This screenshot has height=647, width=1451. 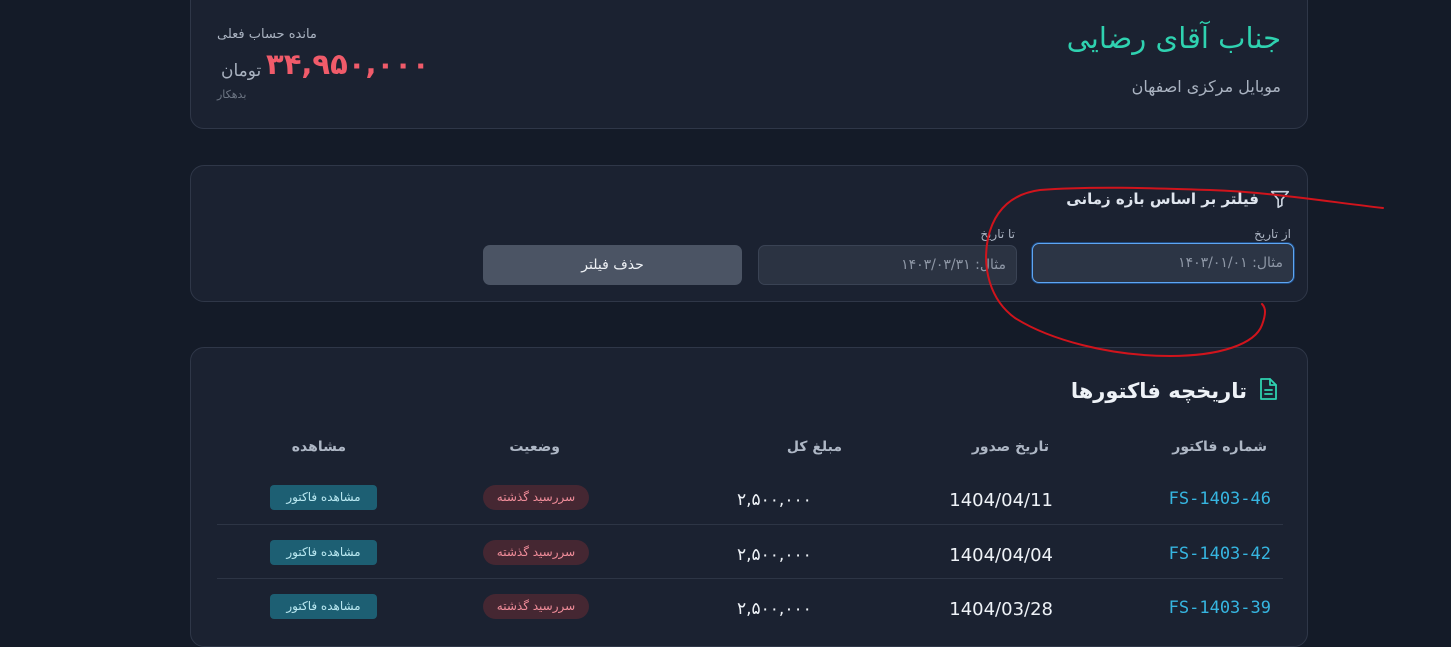 What do you see at coordinates (1001, 500) in the screenshot?
I see `invoice-date: 1404/04/11` at bounding box center [1001, 500].